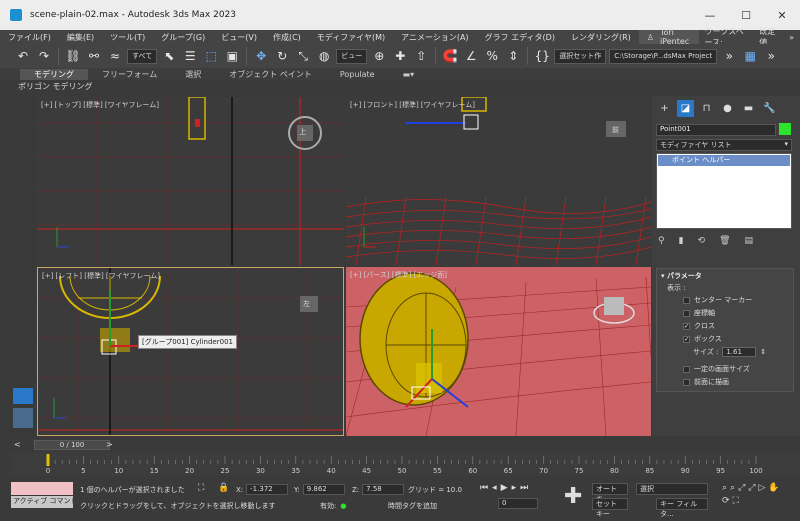 This screenshot has width=800, height=521. Describe the element at coordinates (615, 130) in the screenshot. I see `viewcube-front: 前` at that location.